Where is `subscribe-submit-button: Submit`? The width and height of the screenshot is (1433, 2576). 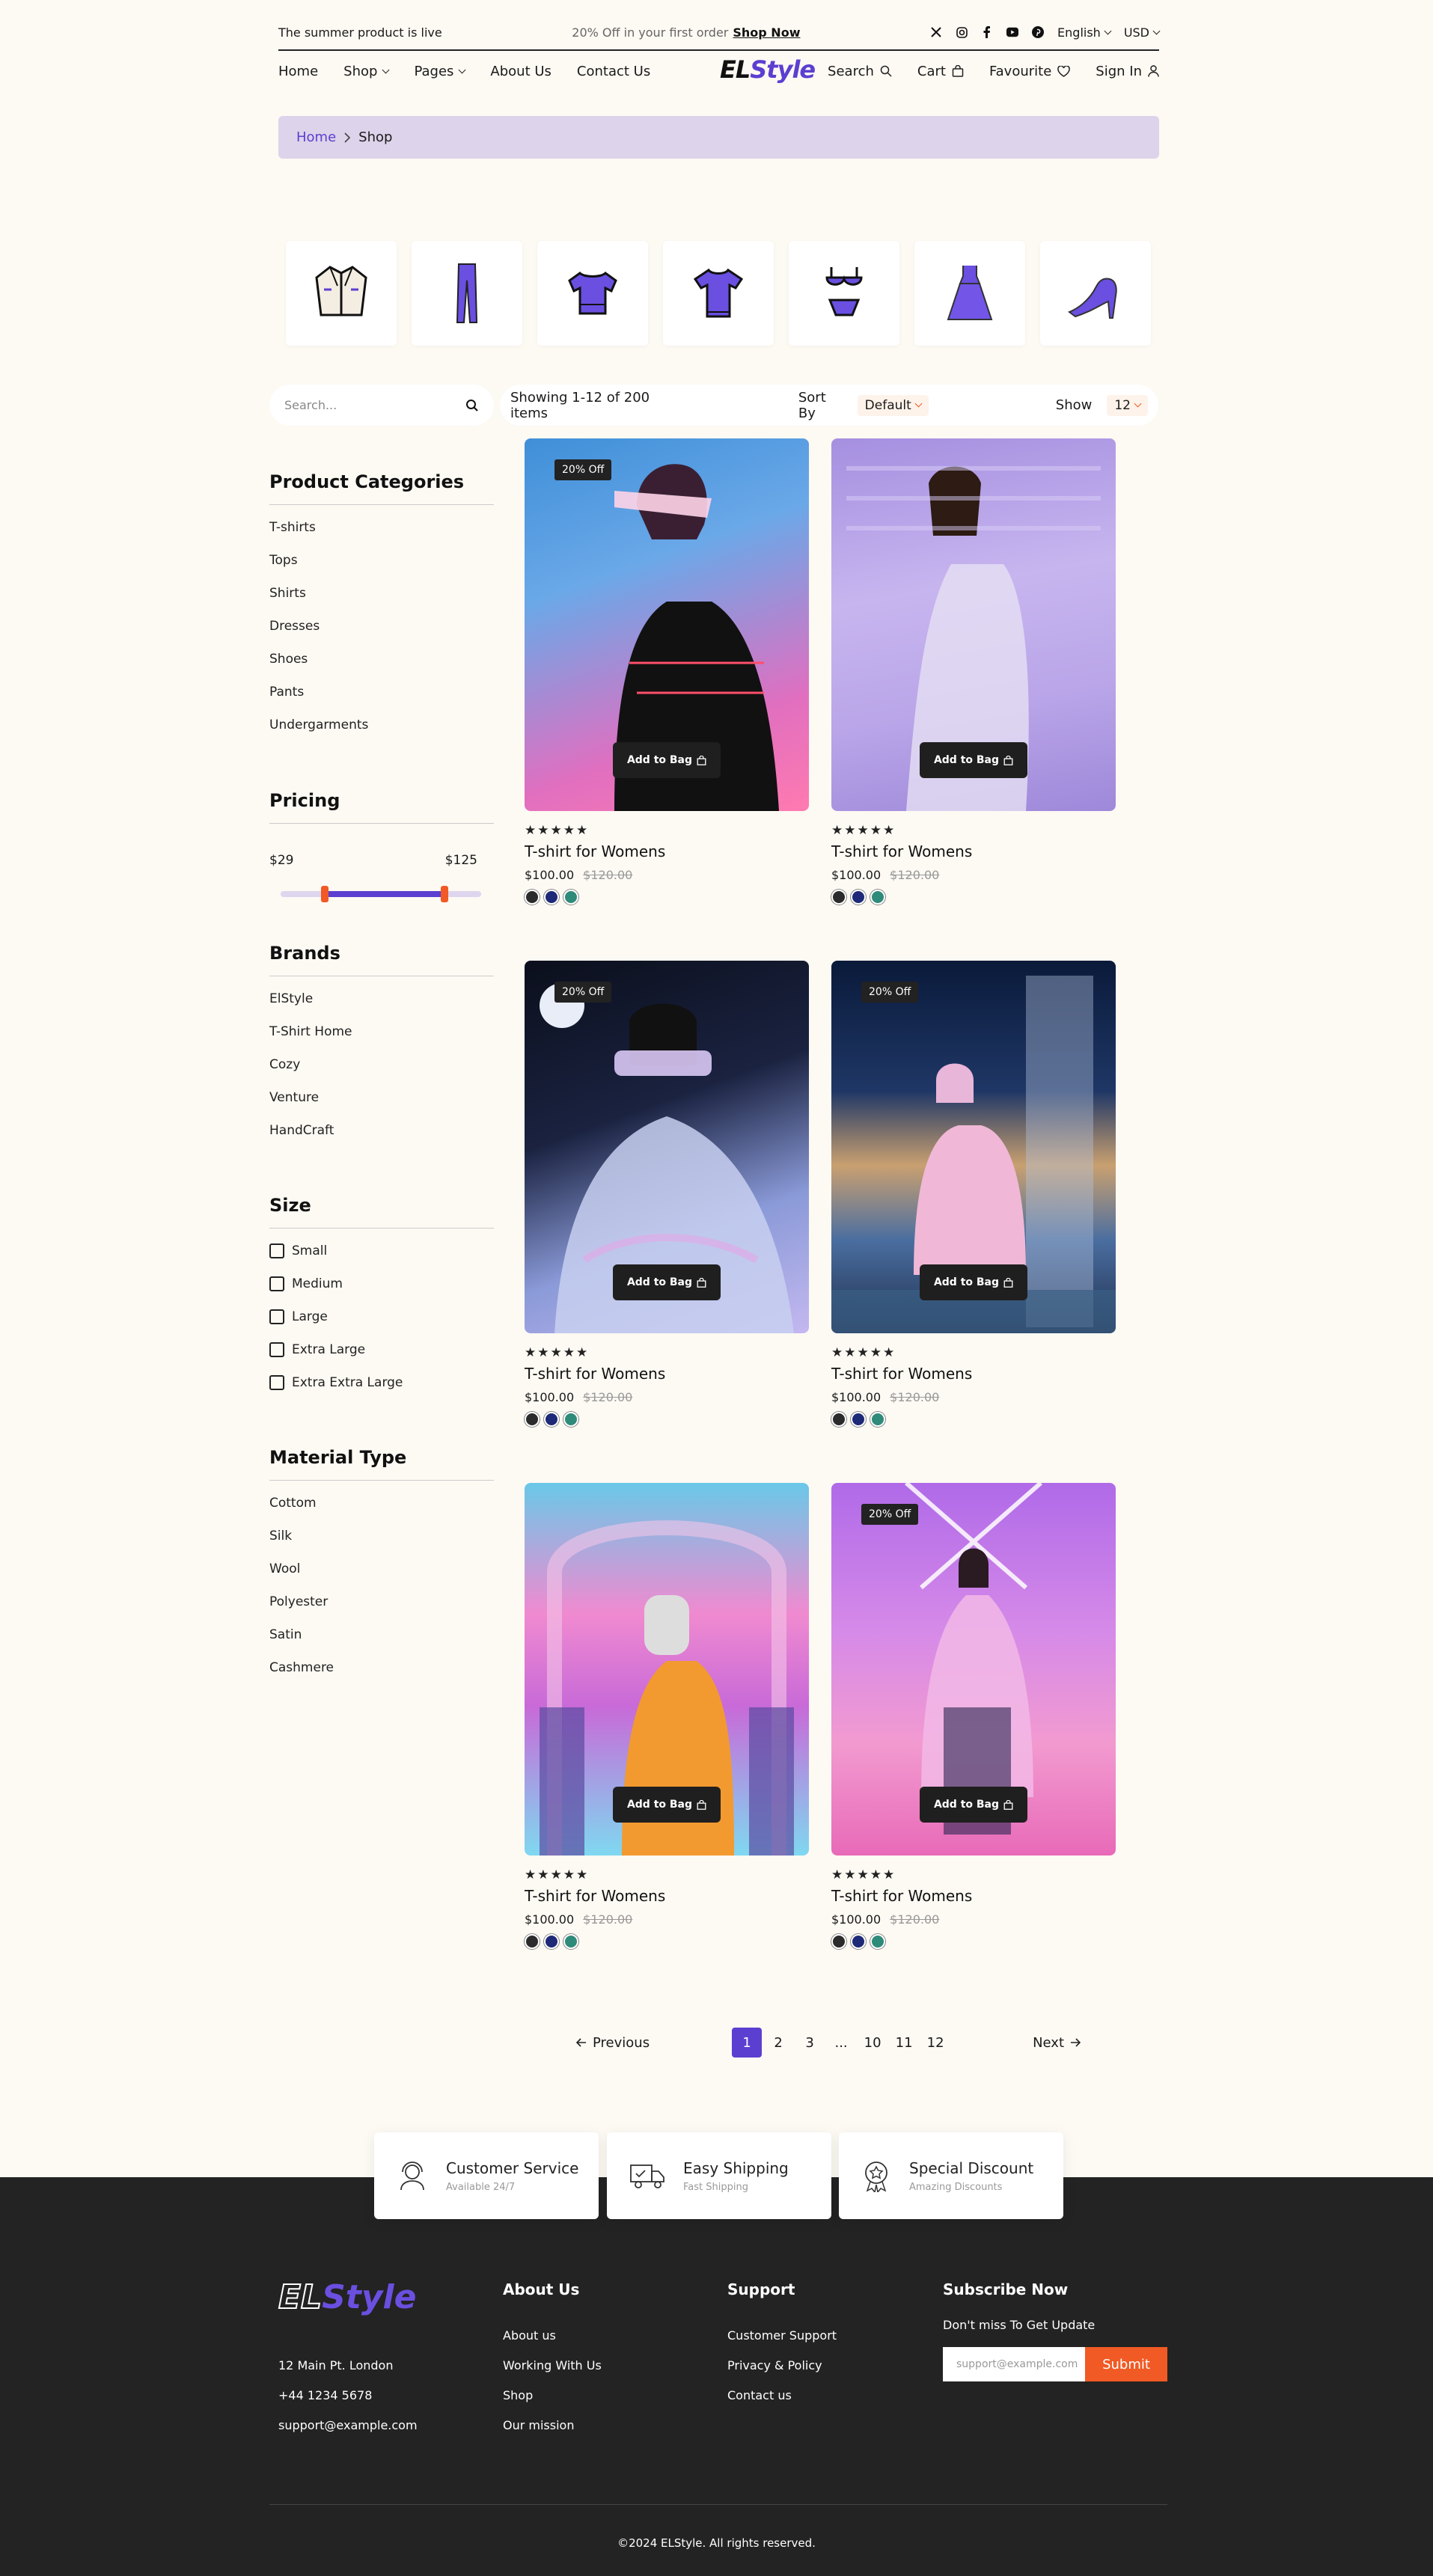
subscribe-submit-button: Submit is located at coordinates (1126, 2364).